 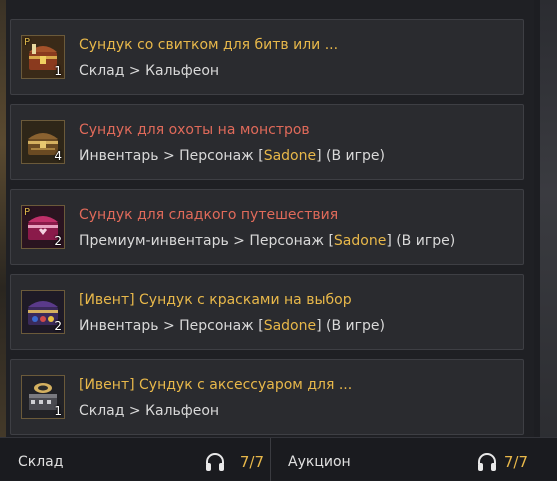 I want to click on item-title: Сундук для охоты на монстров, so click(x=194, y=130).